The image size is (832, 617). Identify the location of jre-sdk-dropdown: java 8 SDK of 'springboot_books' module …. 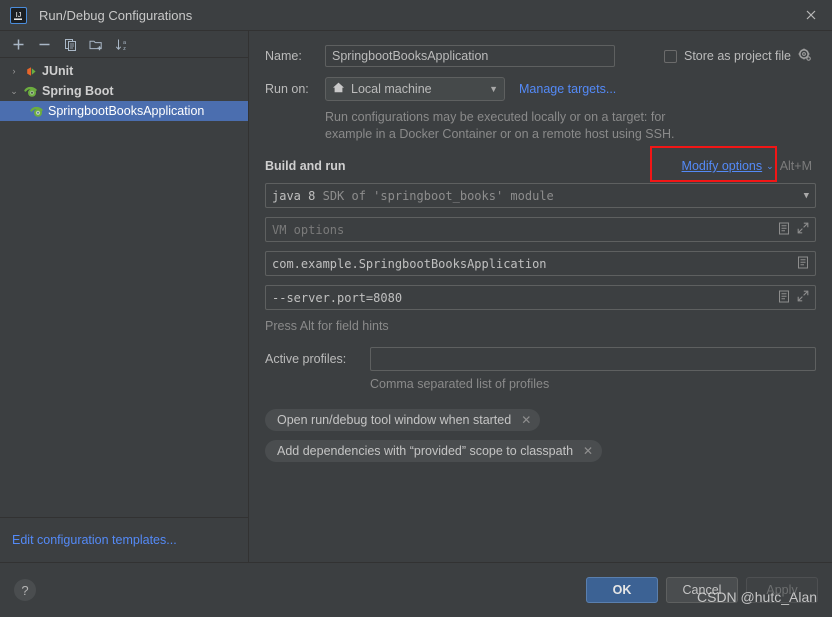
(540, 195).